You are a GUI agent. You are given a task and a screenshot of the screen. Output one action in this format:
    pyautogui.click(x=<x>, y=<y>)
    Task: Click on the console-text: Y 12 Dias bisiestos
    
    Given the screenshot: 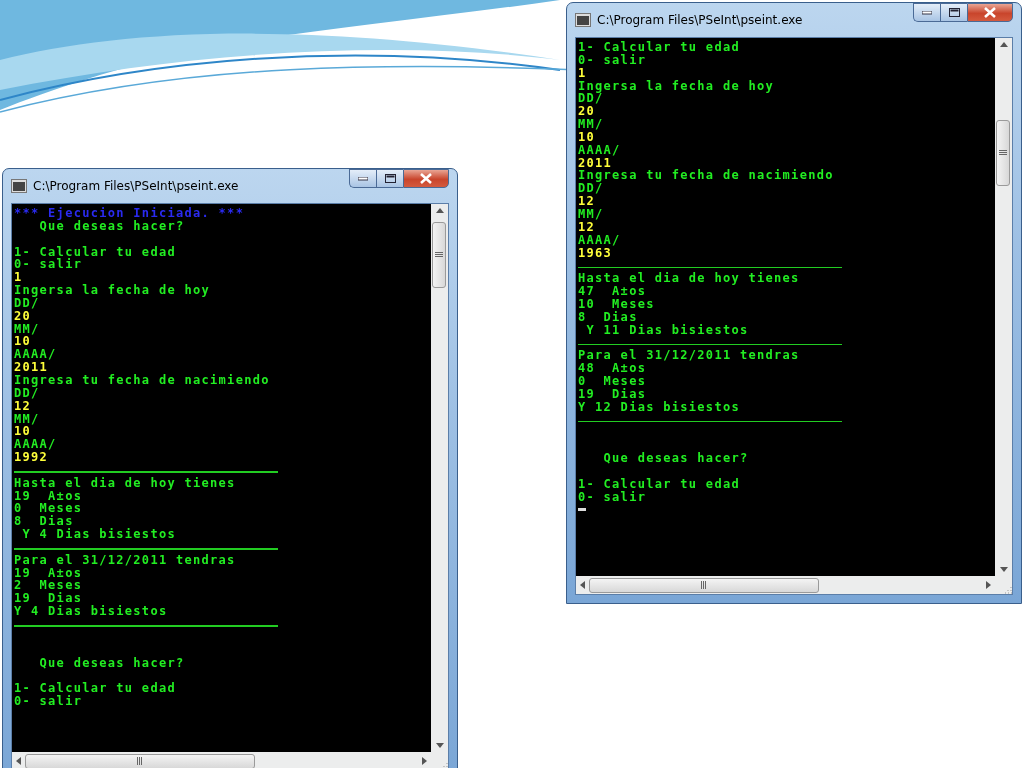 What is the action you would take?
    pyautogui.click(x=659, y=407)
    